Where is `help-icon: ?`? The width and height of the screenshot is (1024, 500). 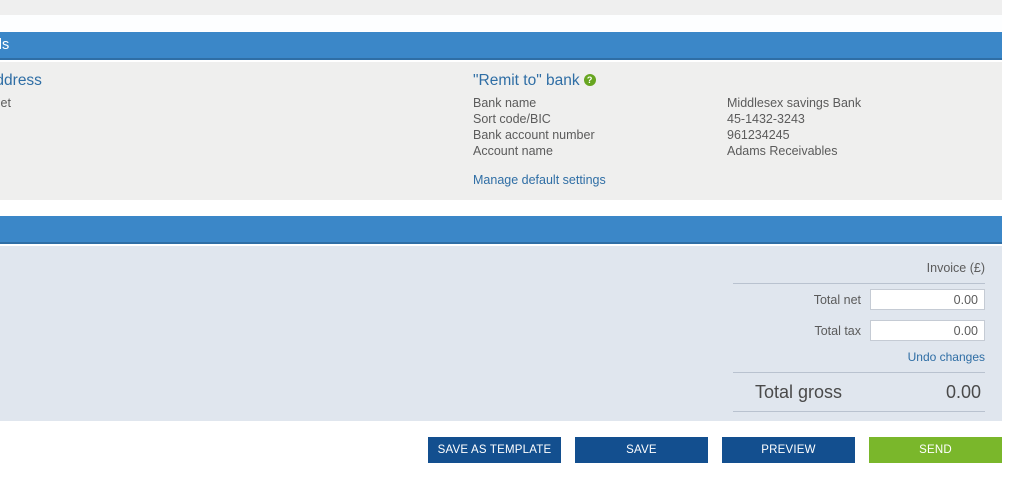
help-icon: ? is located at coordinates (589, 80).